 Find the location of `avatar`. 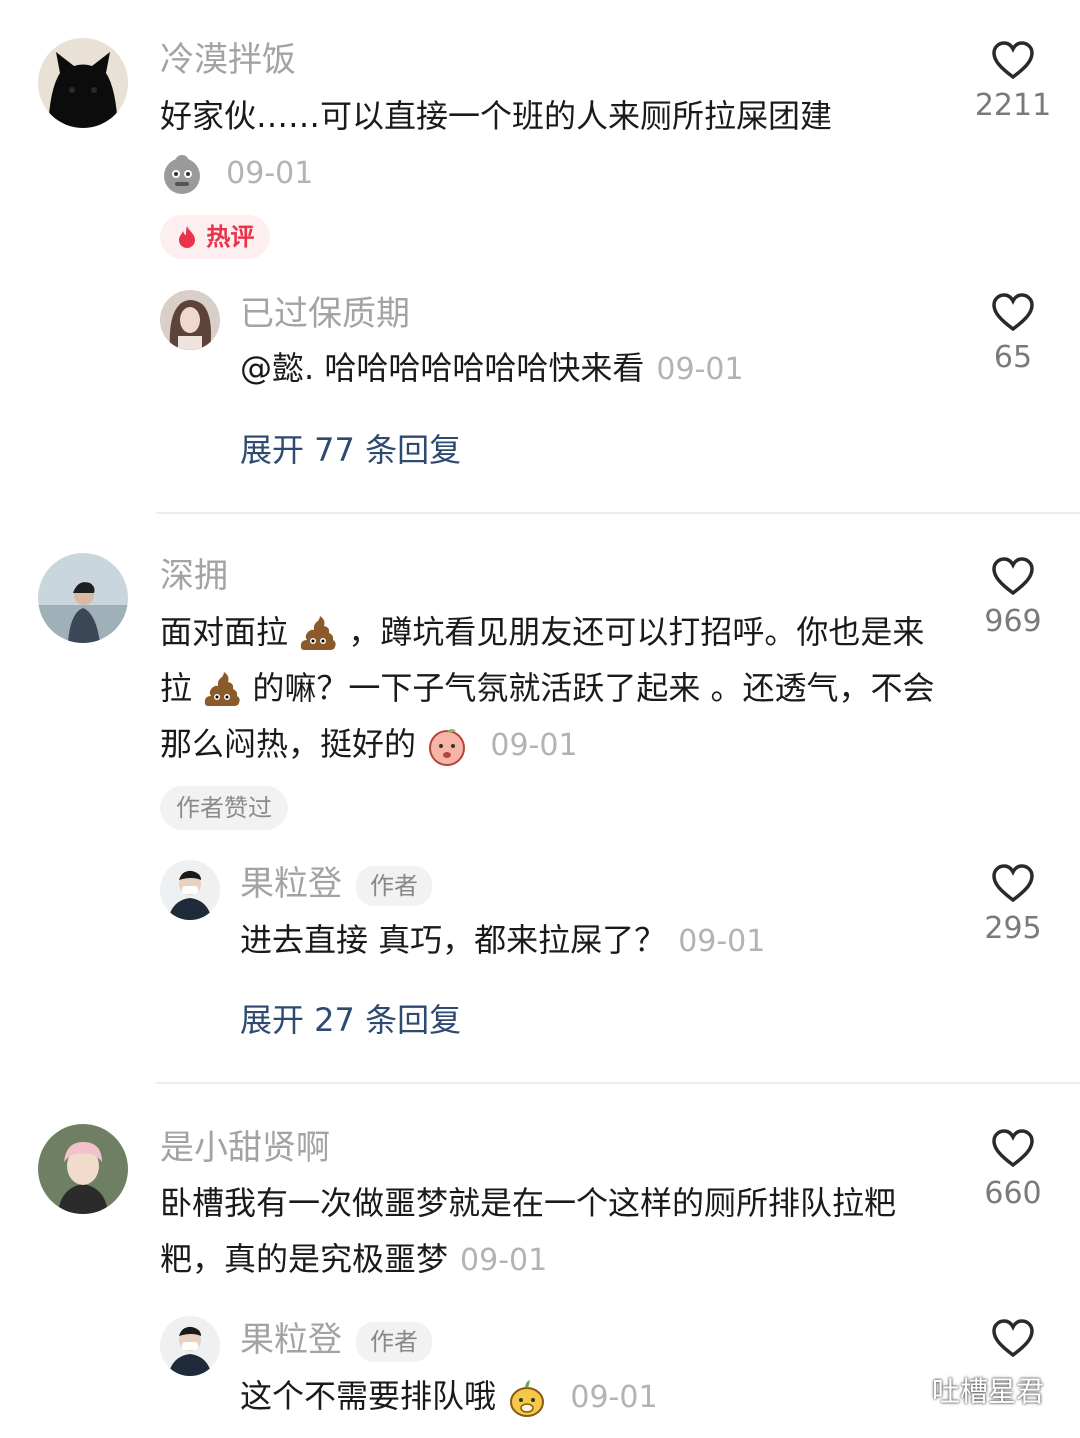

avatar is located at coordinates (83, 1169).